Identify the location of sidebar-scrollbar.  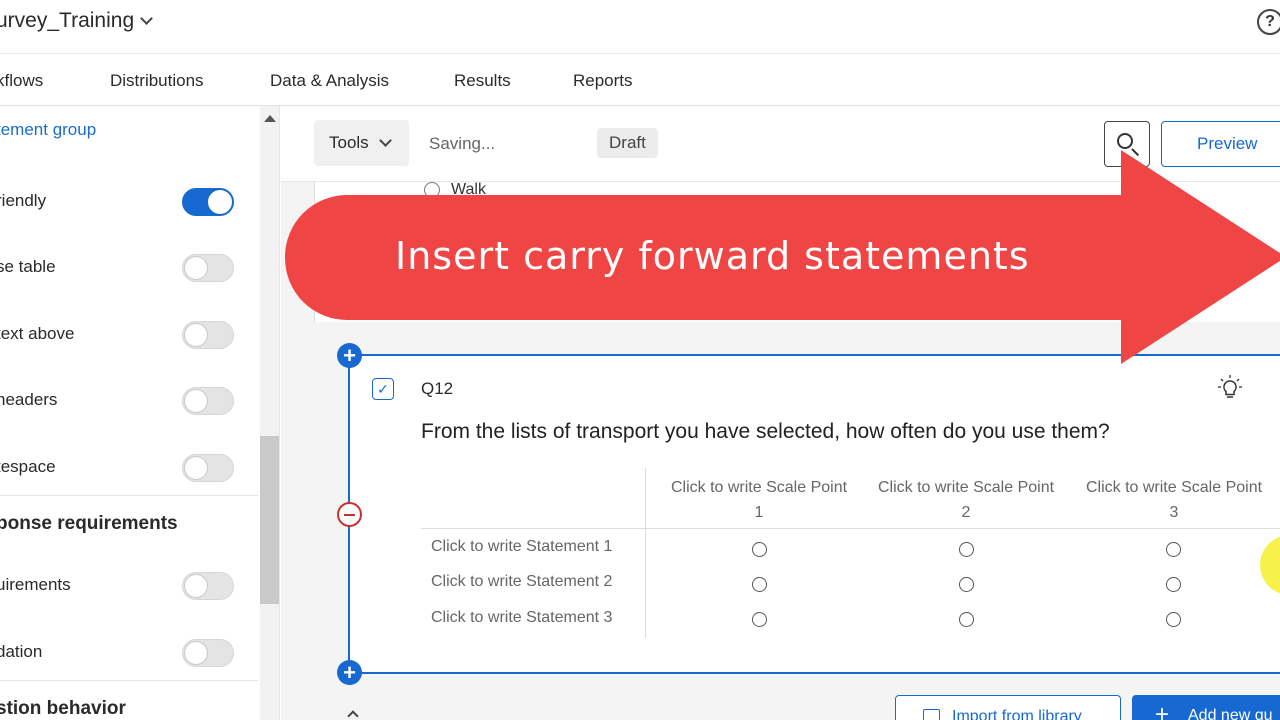
(269, 413).